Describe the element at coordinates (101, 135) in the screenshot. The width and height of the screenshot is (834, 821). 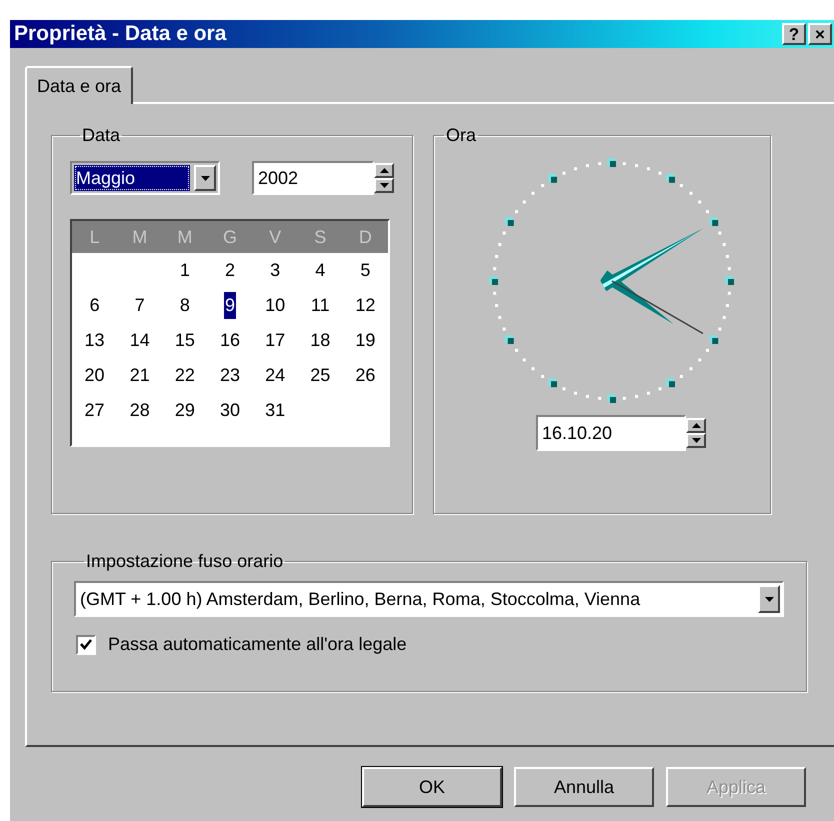
I see `group-label: Data` at that location.